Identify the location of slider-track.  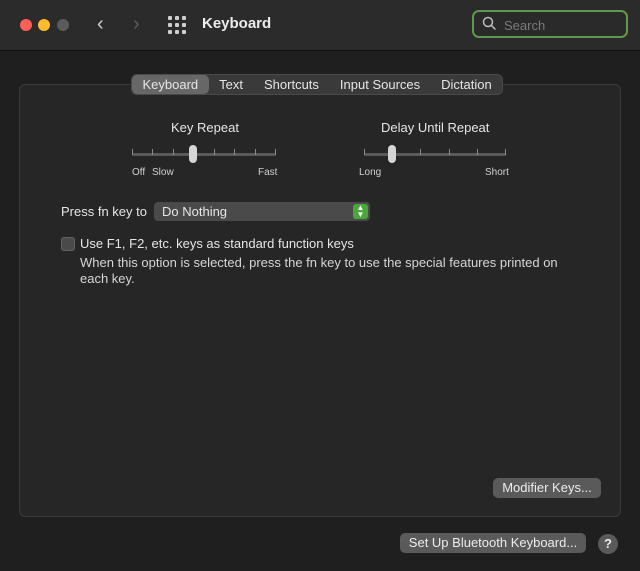
(435, 154).